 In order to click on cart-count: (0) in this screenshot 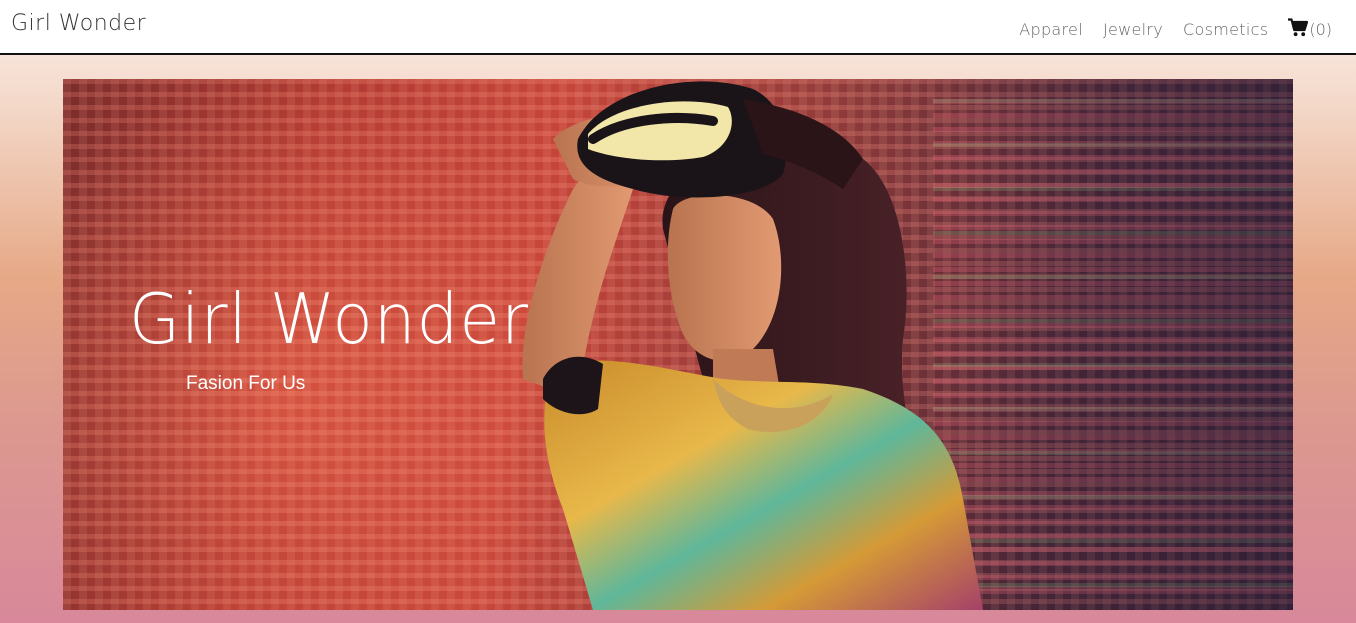, I will do `click(1320, 29)`.